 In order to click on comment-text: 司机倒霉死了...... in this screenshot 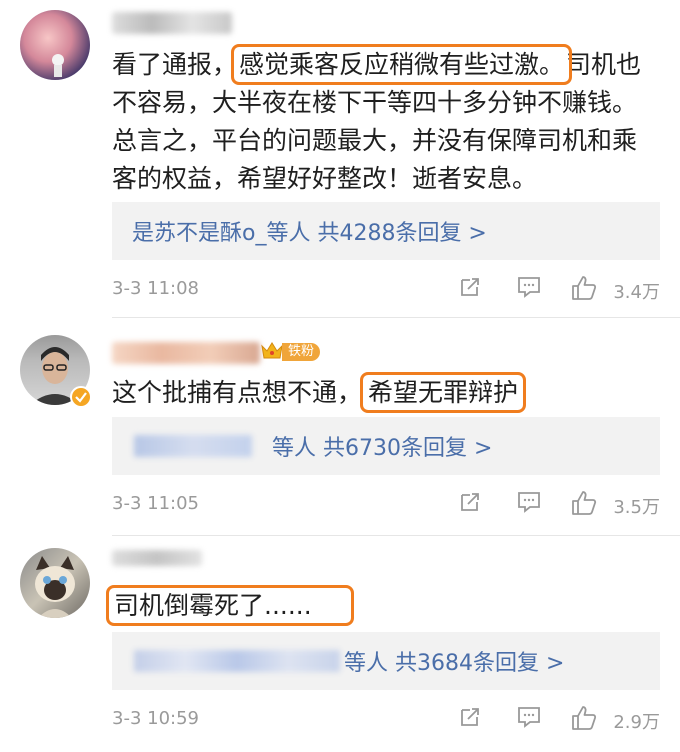, I will do `click(383, 605)`.